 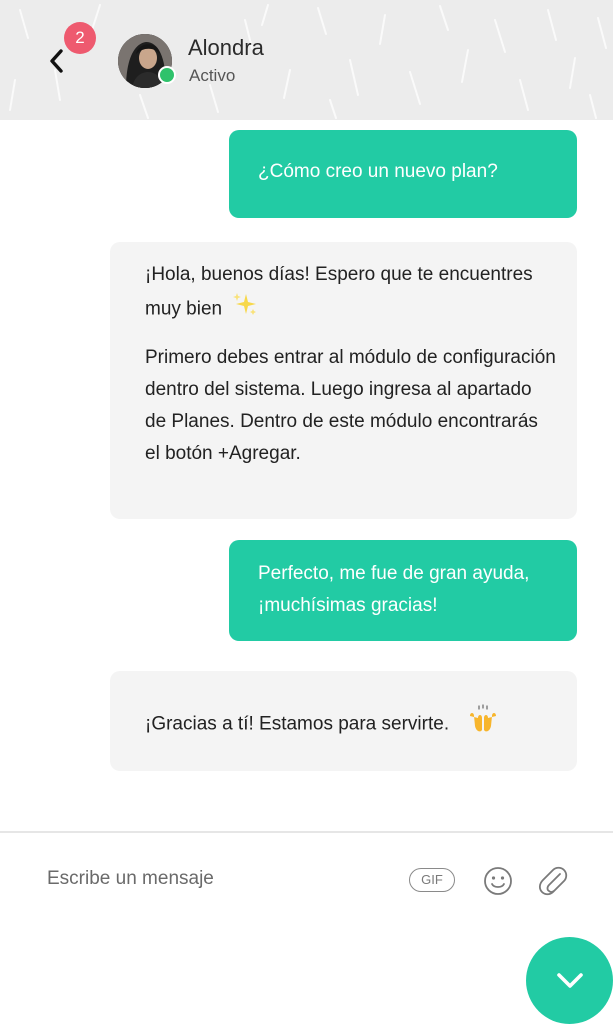 I want to click on chevron-left-icon, so click(x=56, y=61).